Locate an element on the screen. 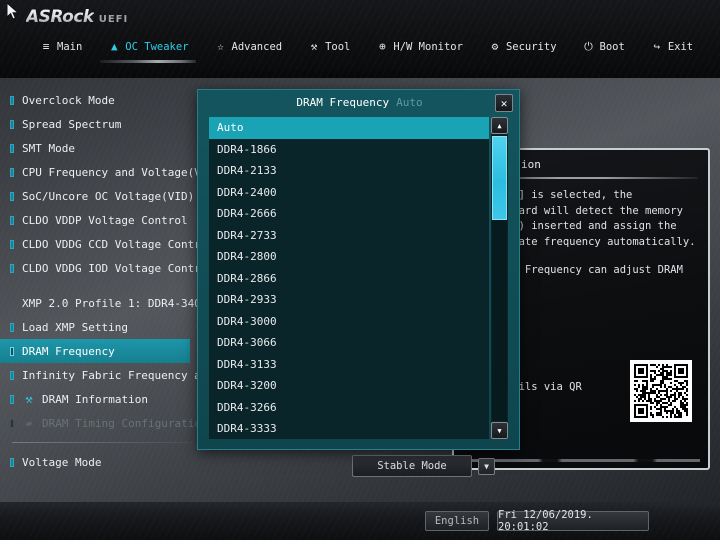 Image resolution: width=720 pixels, height=540 pixels. star-icon: ☆ is located at coordinates (220, 46).